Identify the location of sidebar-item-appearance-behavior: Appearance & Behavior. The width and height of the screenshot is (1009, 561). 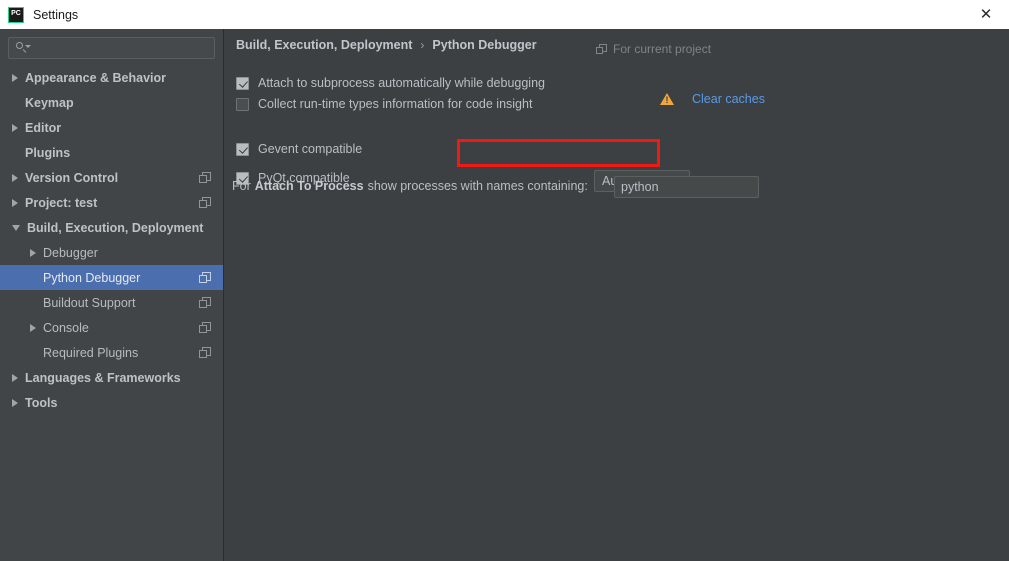
(111, 77).